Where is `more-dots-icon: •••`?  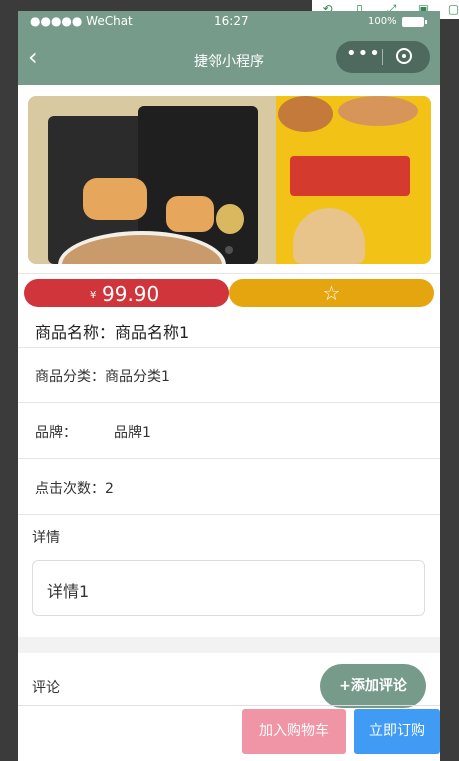 more-dots-icon: ••• is located at coordinates (363, 53).